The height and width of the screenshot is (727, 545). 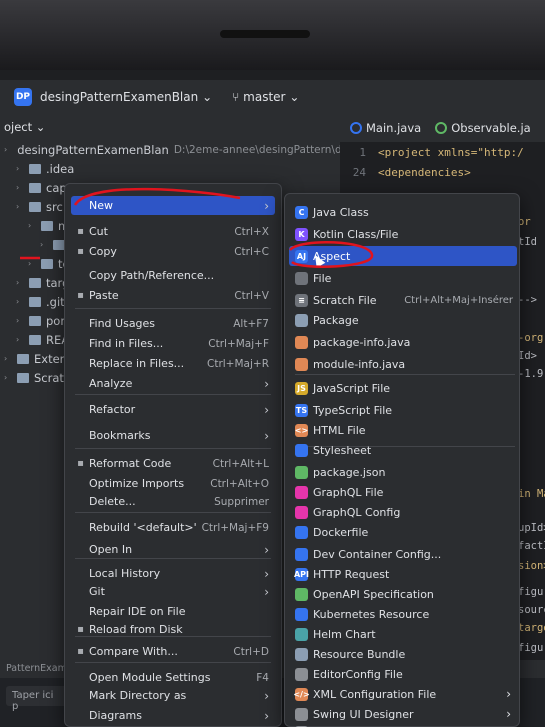 I want to click on new-item-xml-configuration-file: </> XML Configuration File ›, so click(x=403, y=694).